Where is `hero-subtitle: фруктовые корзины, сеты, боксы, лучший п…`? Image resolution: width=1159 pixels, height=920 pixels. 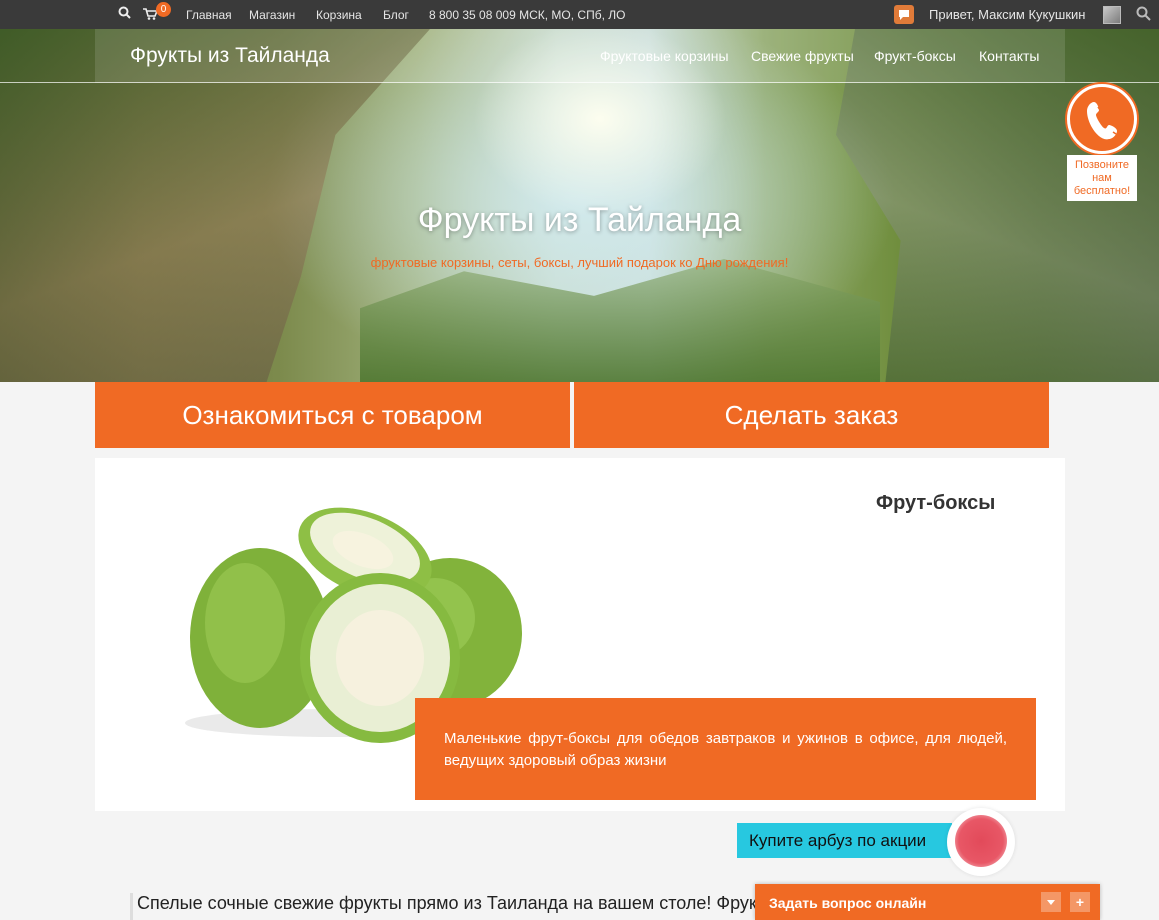
hero-subtitle: фруктовые корзины, сеты, боксы, лучший п… is located at coordinates (579, 262).